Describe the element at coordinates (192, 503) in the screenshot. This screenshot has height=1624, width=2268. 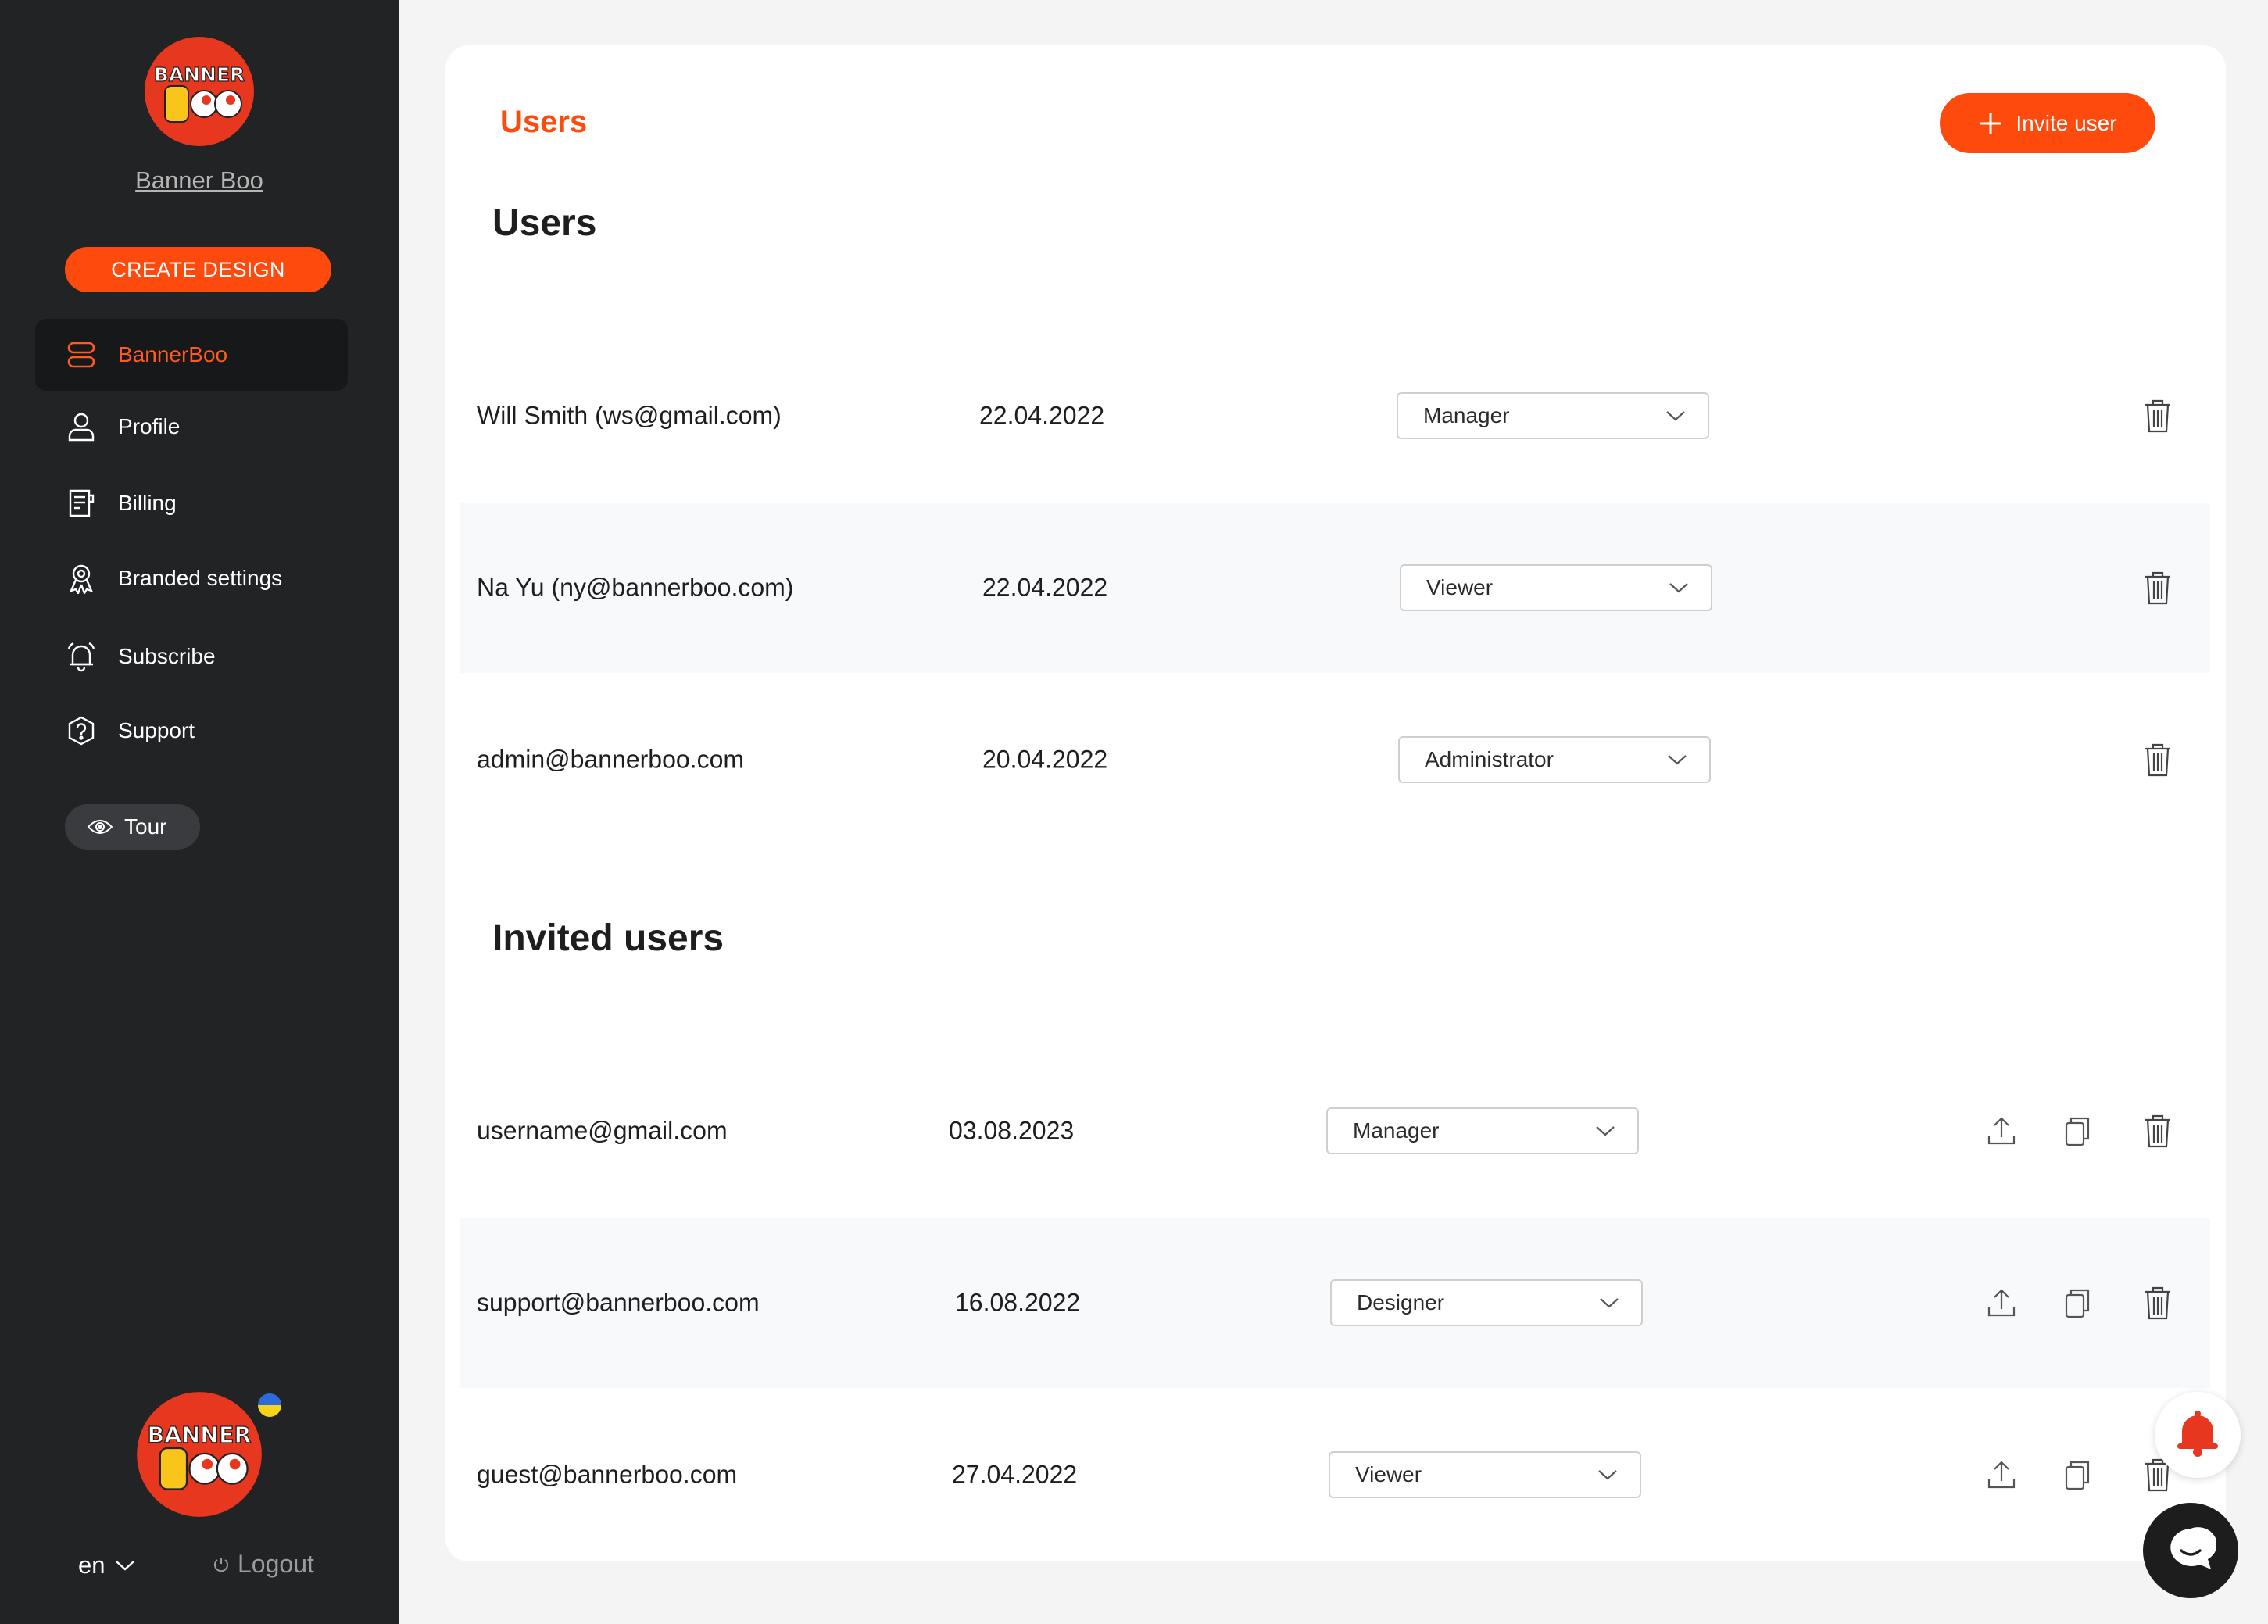
I see `sidebar-item-billing: Billing` at that location.